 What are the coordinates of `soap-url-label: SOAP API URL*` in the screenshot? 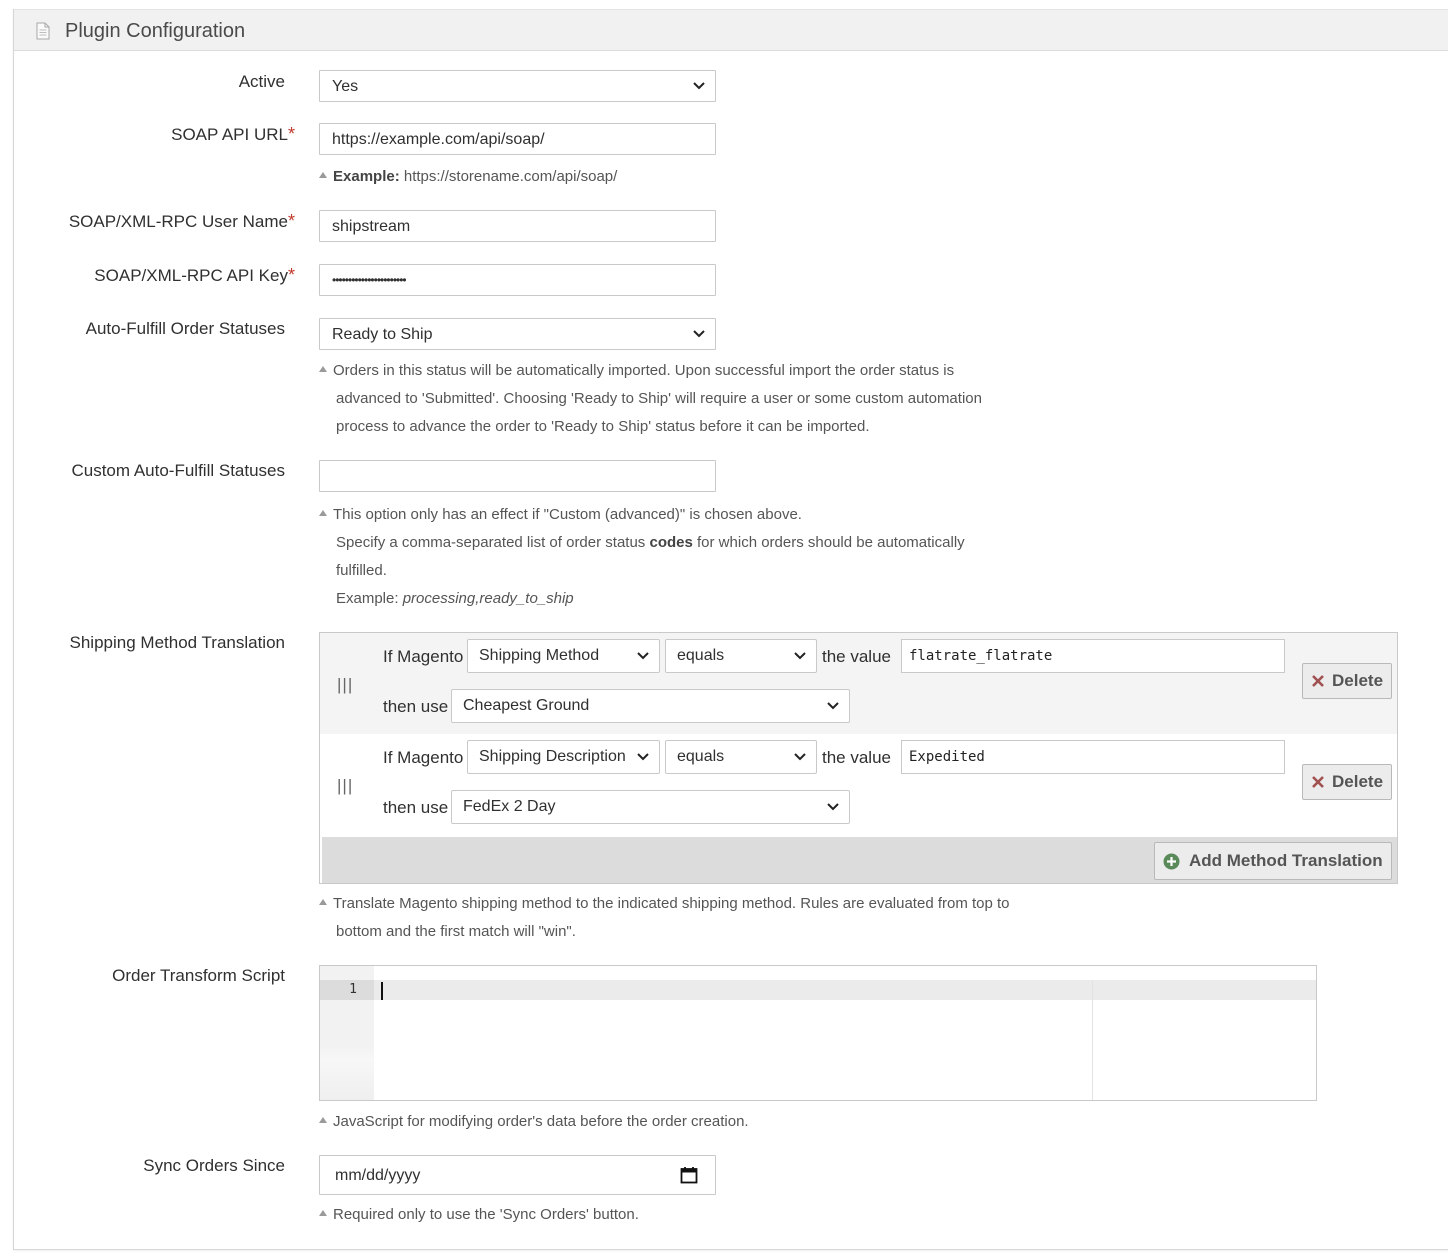 It's located at (233, 134).